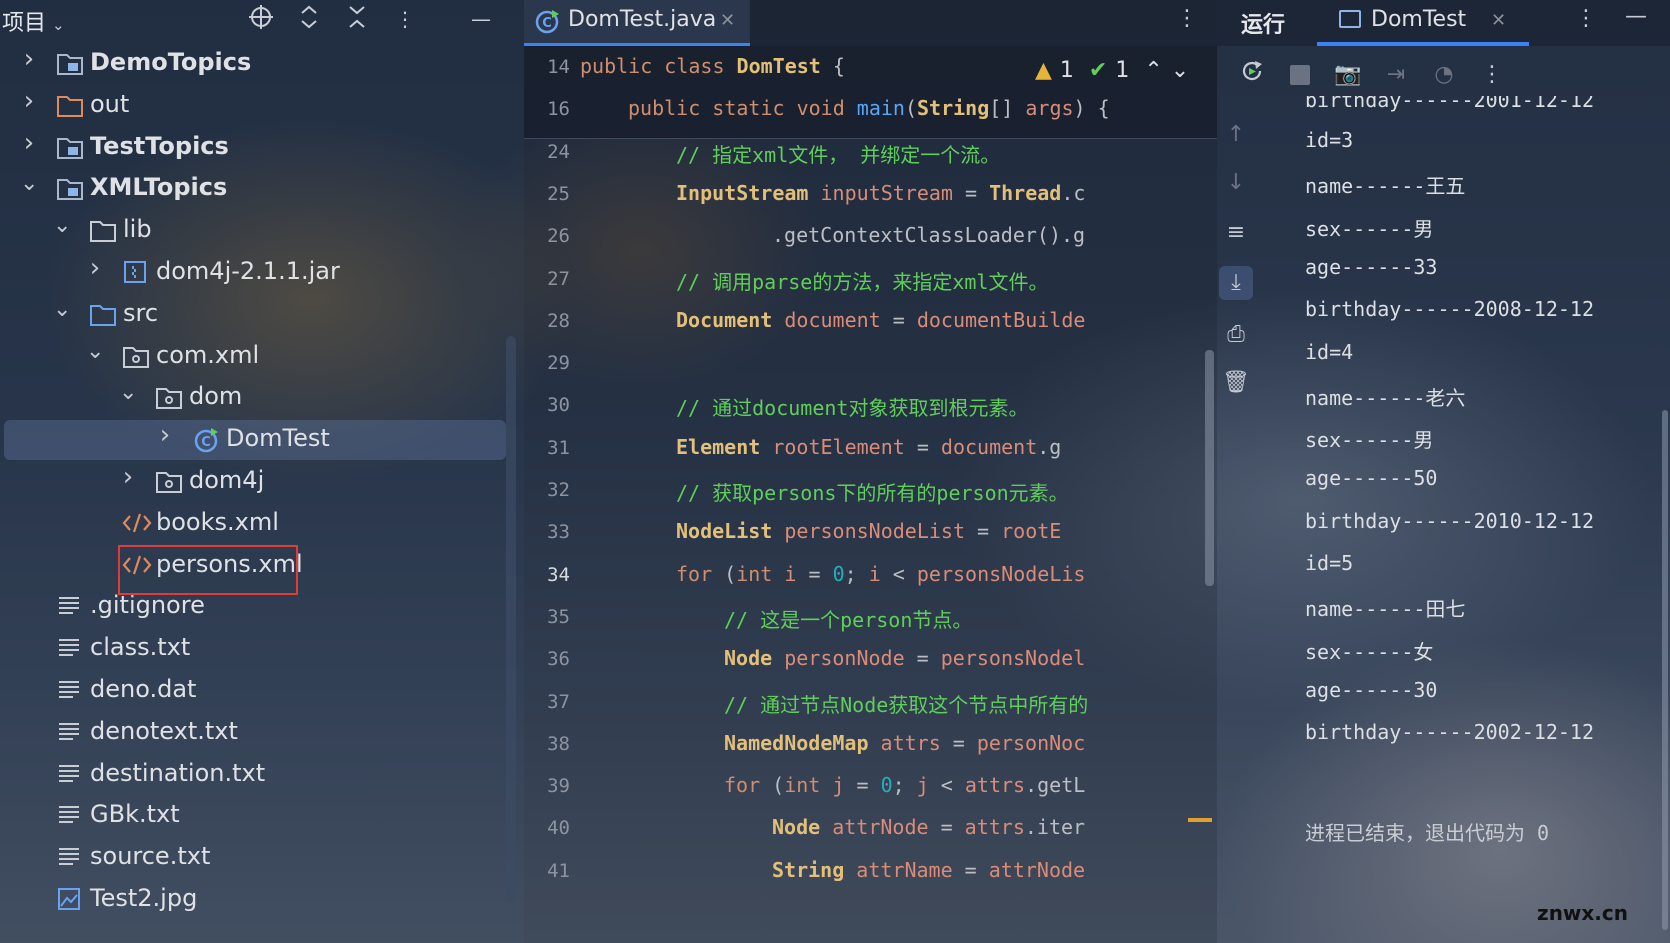  Describe the element at coordinates (255, 482) in the screenshot. I see `tree-item-dom4j: › dom4j` at that location.